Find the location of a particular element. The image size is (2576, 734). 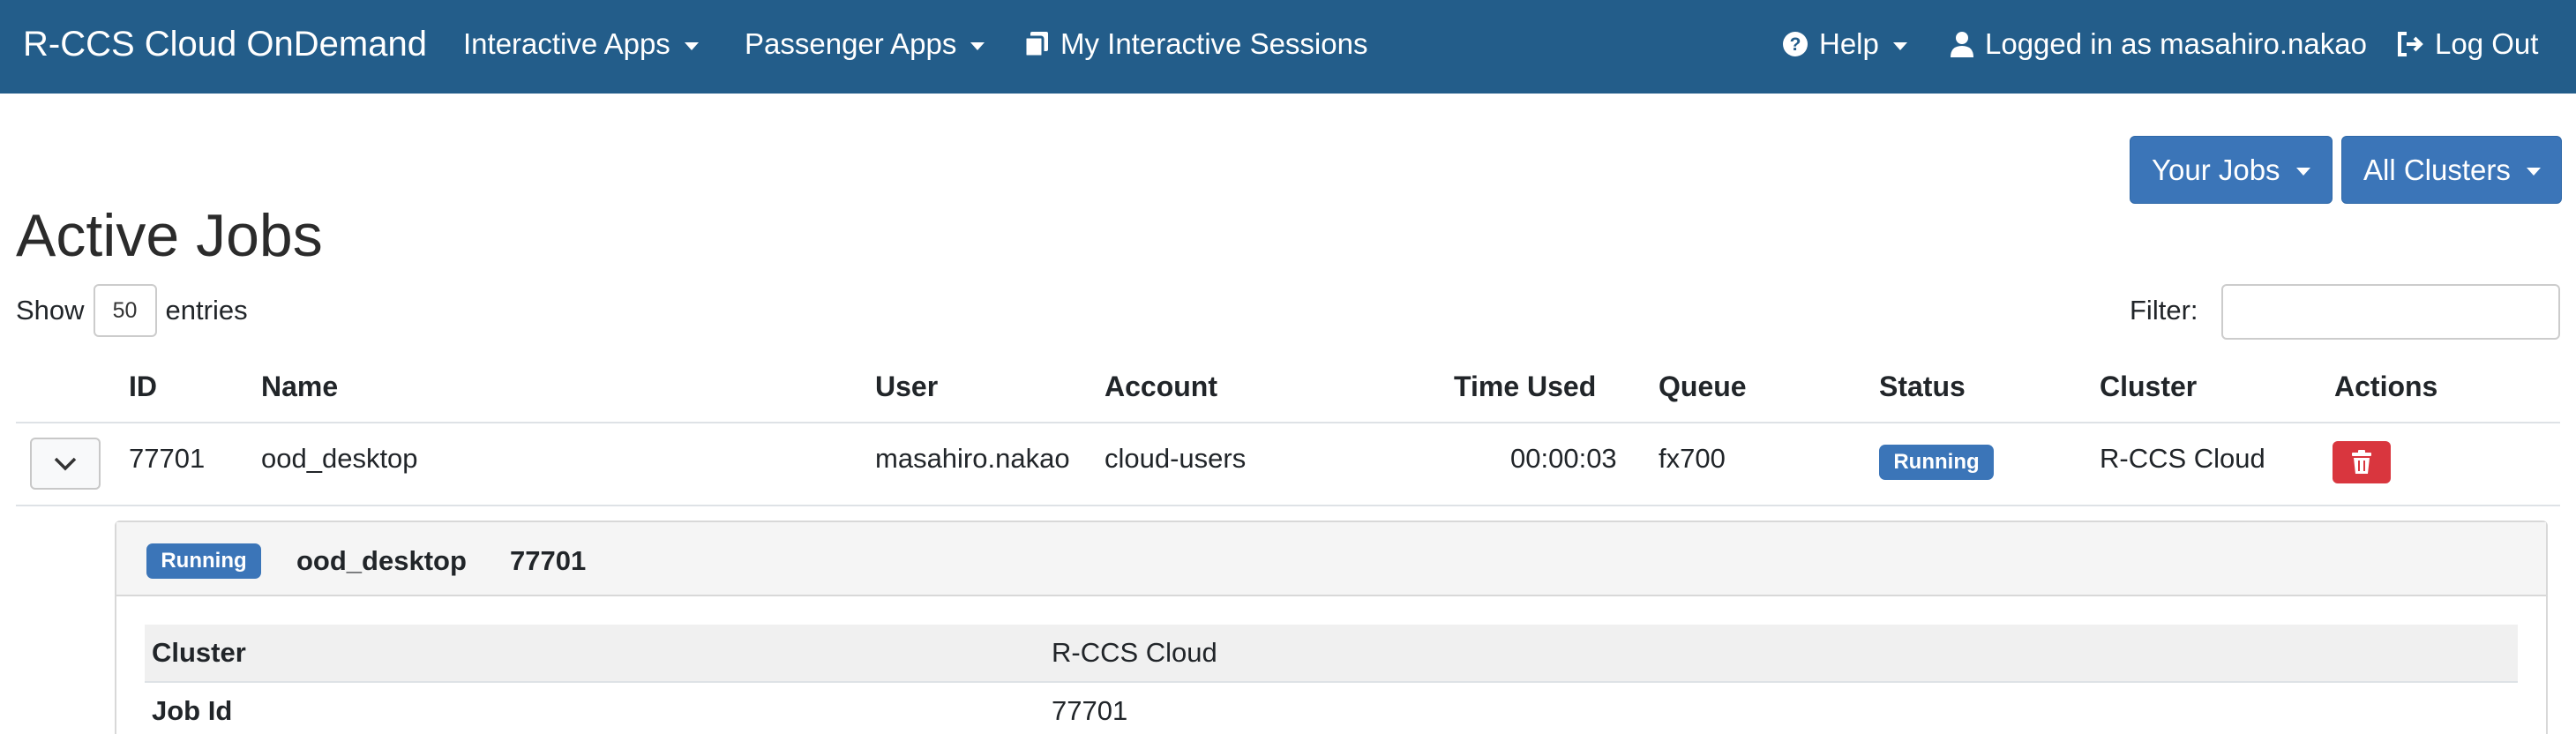

sign-out-icon is located at coordinates (2410, 44).